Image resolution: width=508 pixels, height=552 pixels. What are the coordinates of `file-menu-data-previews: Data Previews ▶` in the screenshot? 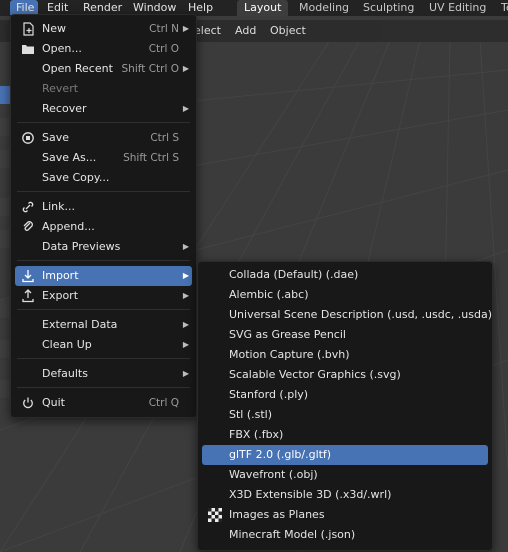 It's located at (103, 247).